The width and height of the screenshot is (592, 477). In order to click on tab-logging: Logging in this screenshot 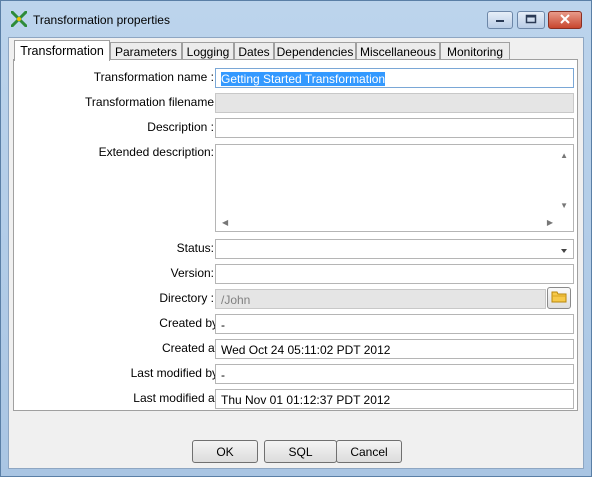, I will do `click(208, 51)`.